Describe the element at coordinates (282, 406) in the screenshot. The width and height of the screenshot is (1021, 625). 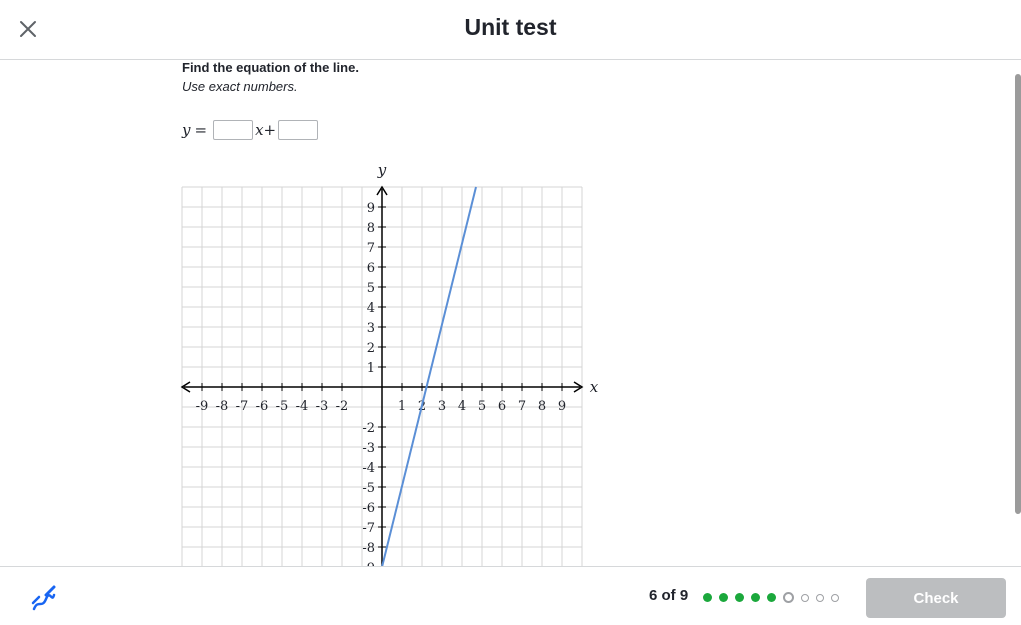
I see `x-tick-label: -5` at that location.